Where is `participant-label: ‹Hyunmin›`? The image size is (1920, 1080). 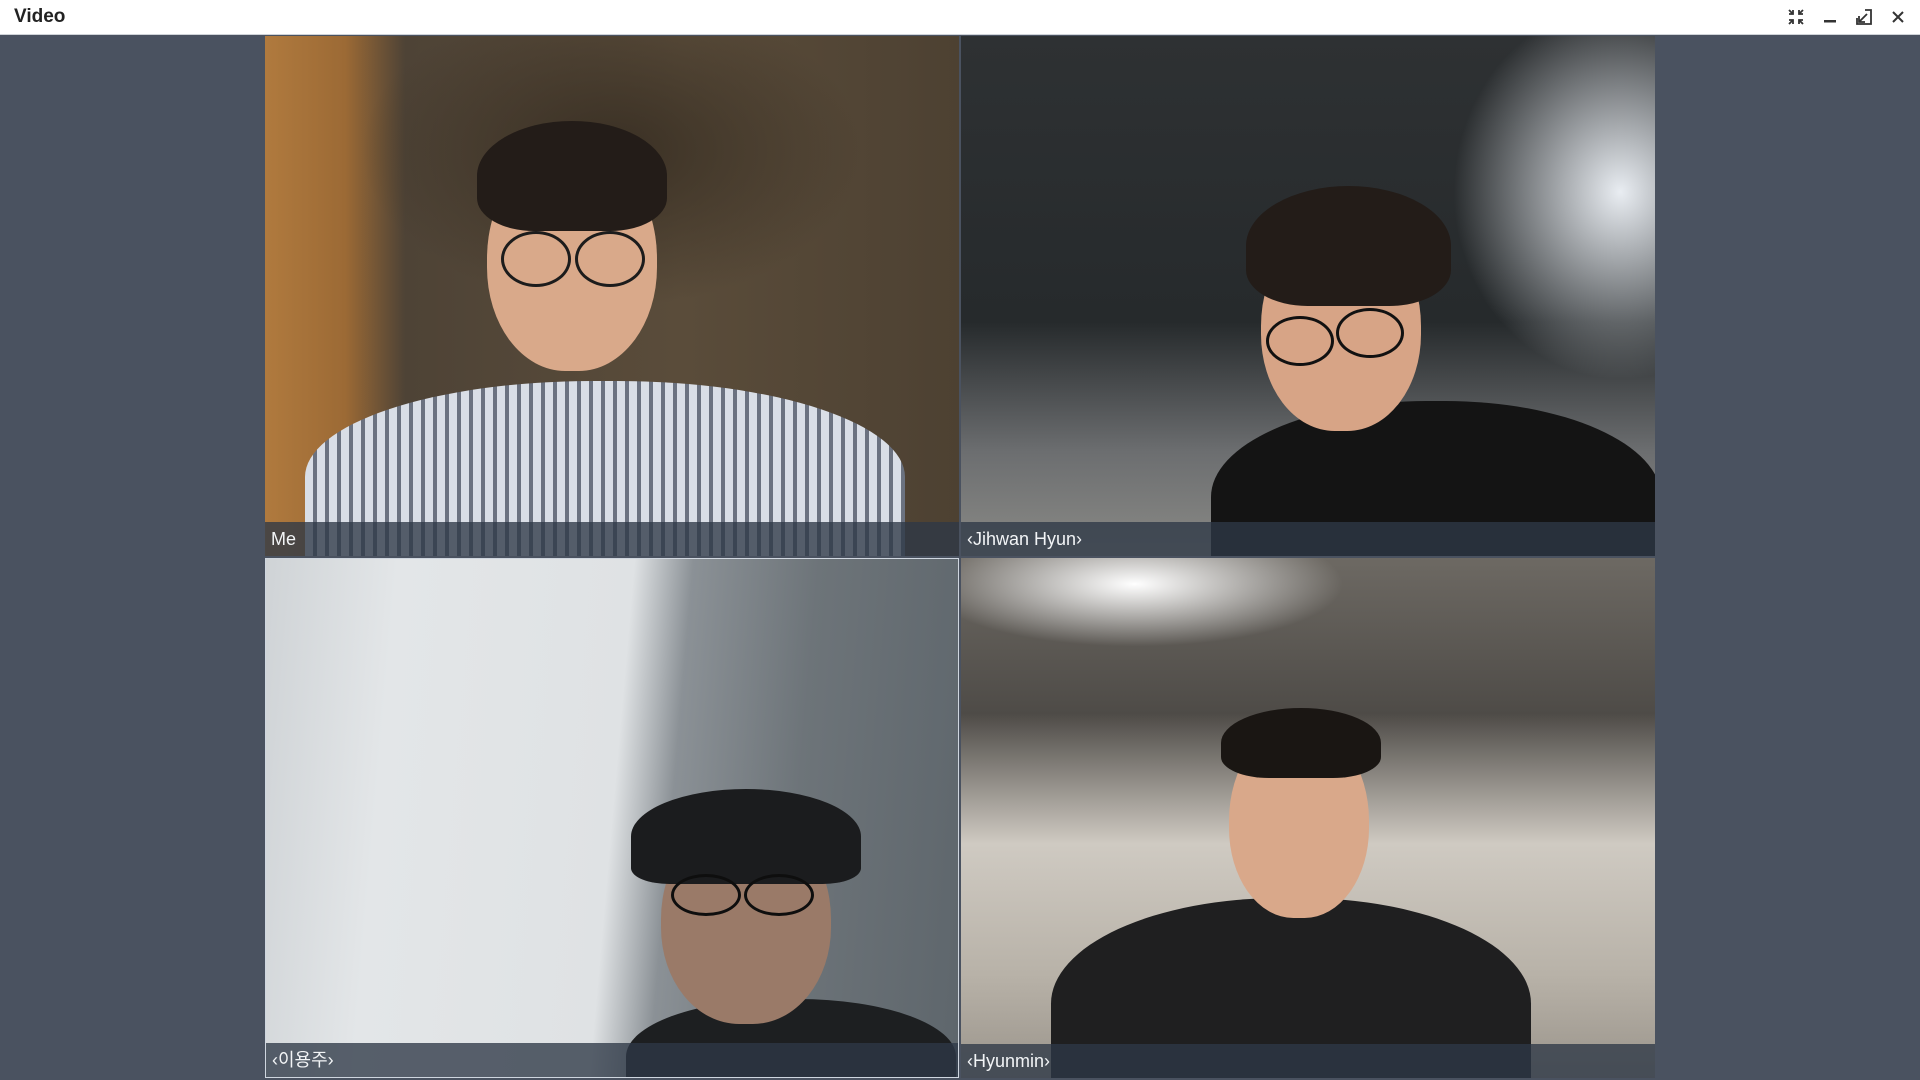 participant-label: ‹Hyunmin› is located at coordinates (1308, 1061).